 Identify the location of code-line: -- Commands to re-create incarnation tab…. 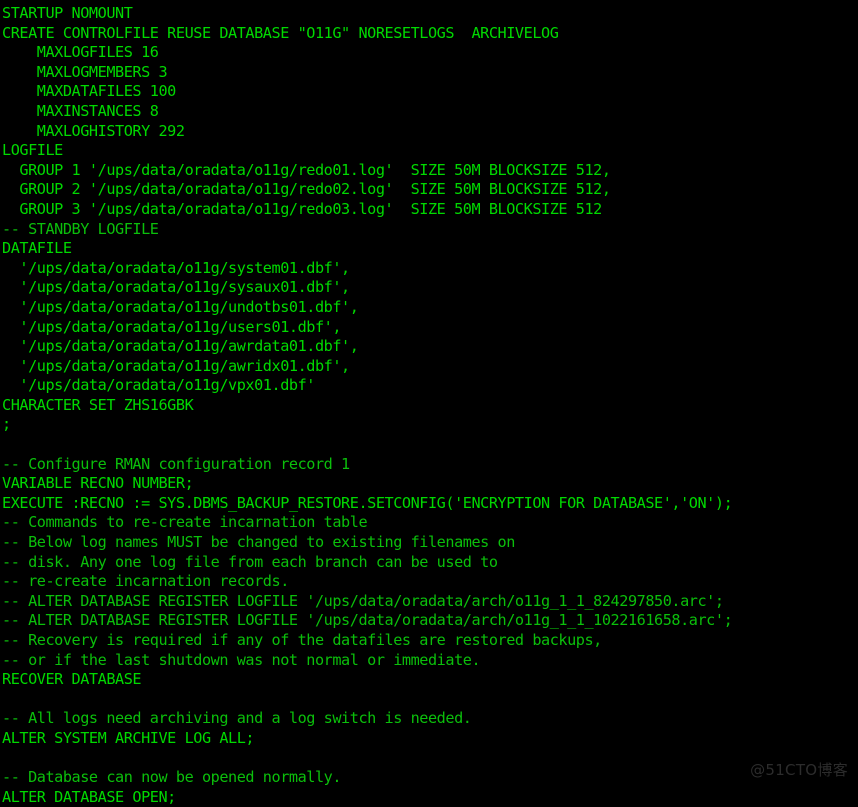
(185, 522).